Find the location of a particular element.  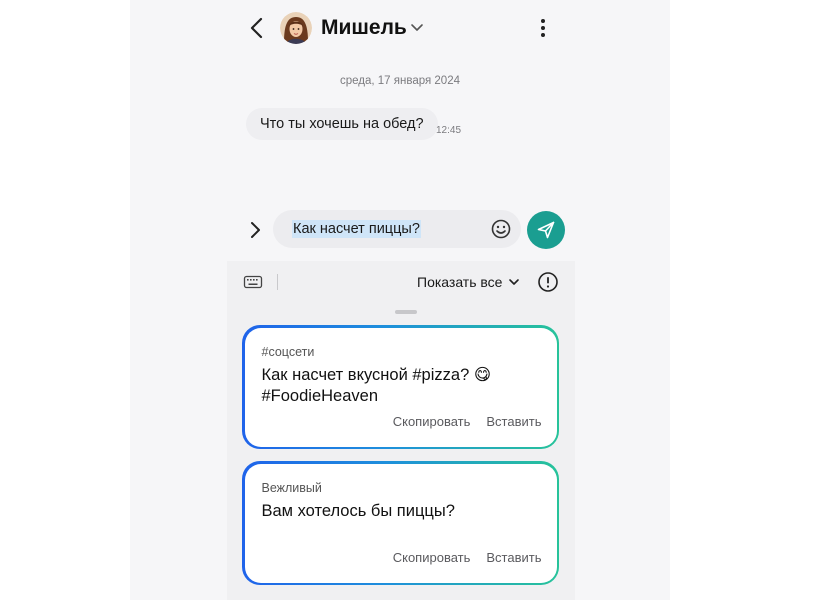

more-options-button is located at coordinates (543, 28).